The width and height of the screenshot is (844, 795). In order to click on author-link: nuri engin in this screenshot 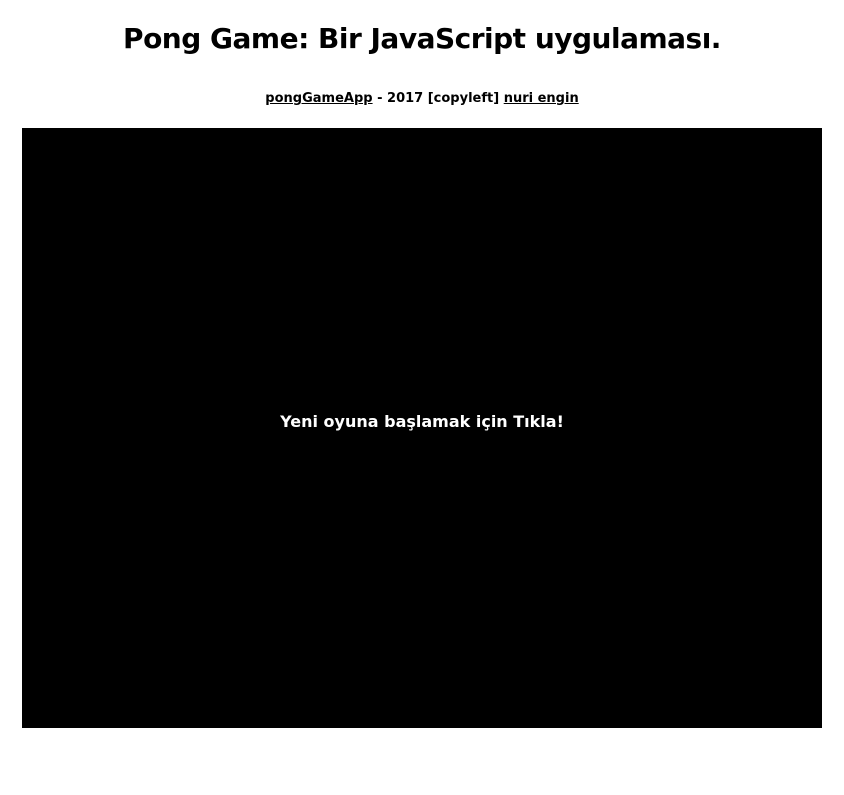, I will do `click(541, 98)`.